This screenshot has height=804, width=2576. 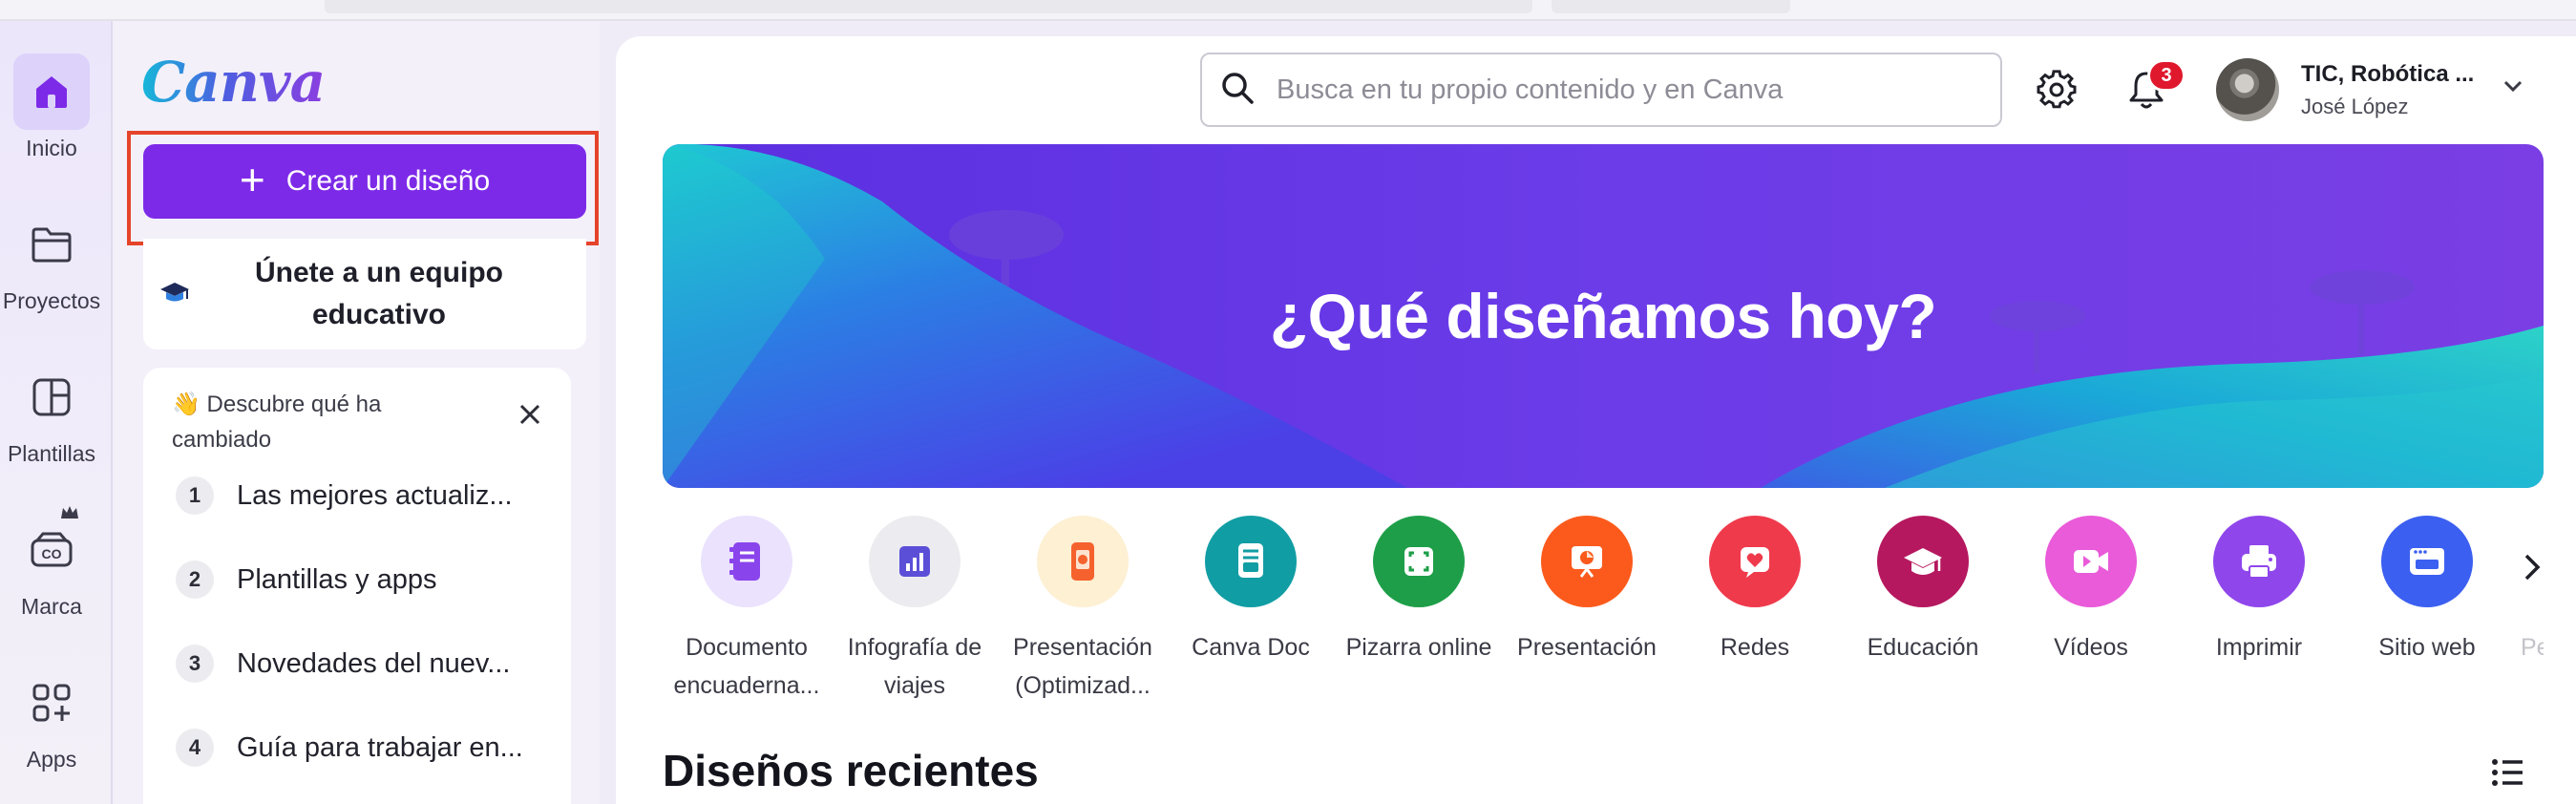 What do you see at coordinates (915, 561) in the screenshot?
I see `infographic-icon` at bounding box center [915, 561].